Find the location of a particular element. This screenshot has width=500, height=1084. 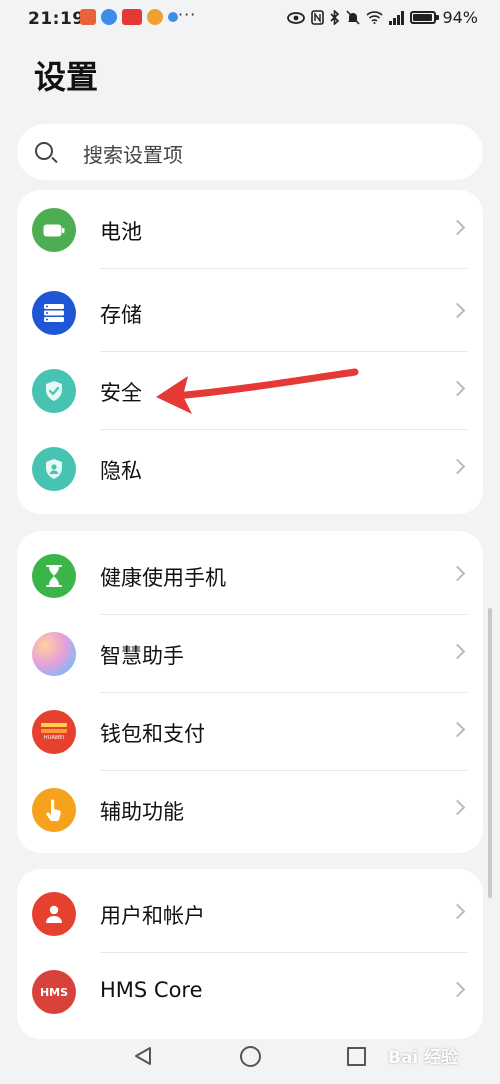

settings-group-accounts: 用户和帐户 HMS HMS Core is located at coordinates (250, 954).